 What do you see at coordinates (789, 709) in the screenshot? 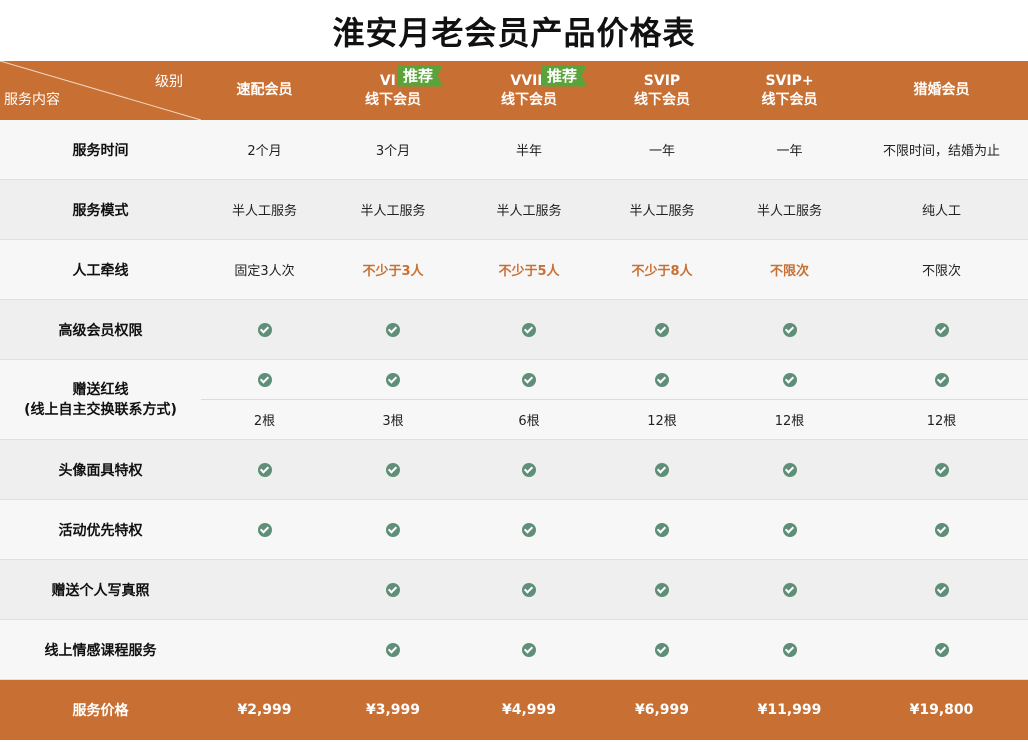
I see `price-value: ¥11,999` at bounding box center [789, 709].